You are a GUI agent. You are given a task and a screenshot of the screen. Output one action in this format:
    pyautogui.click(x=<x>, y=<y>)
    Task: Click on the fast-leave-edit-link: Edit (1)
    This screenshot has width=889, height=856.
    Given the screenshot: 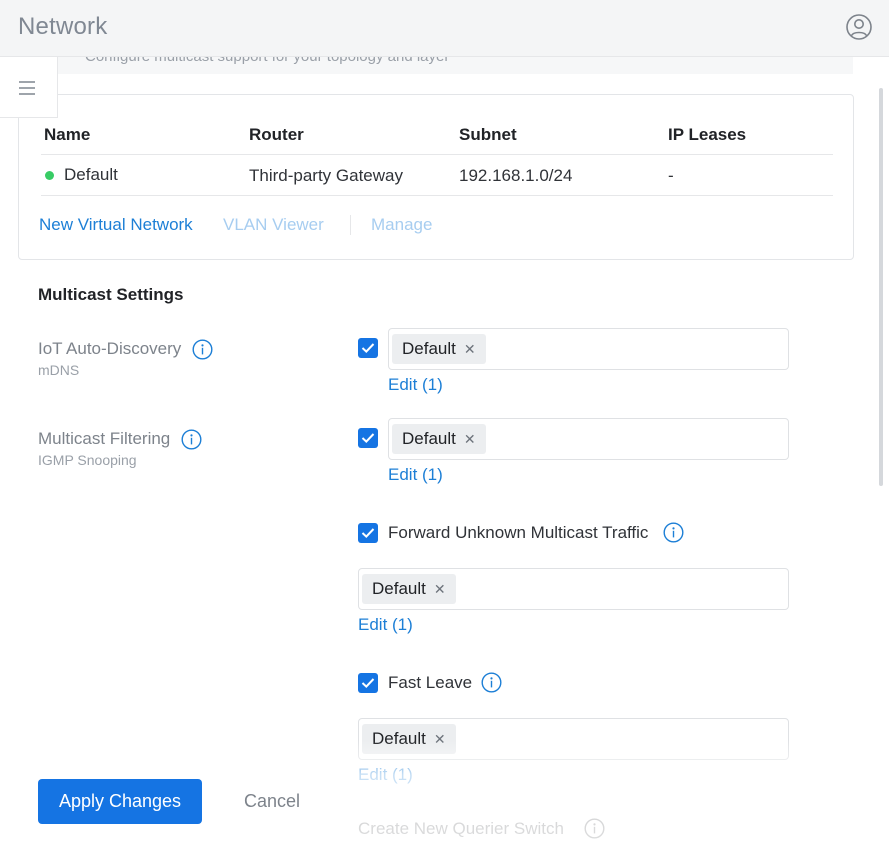 What is the action you would take?
    pyautogui.click(x=385, y=775)
    